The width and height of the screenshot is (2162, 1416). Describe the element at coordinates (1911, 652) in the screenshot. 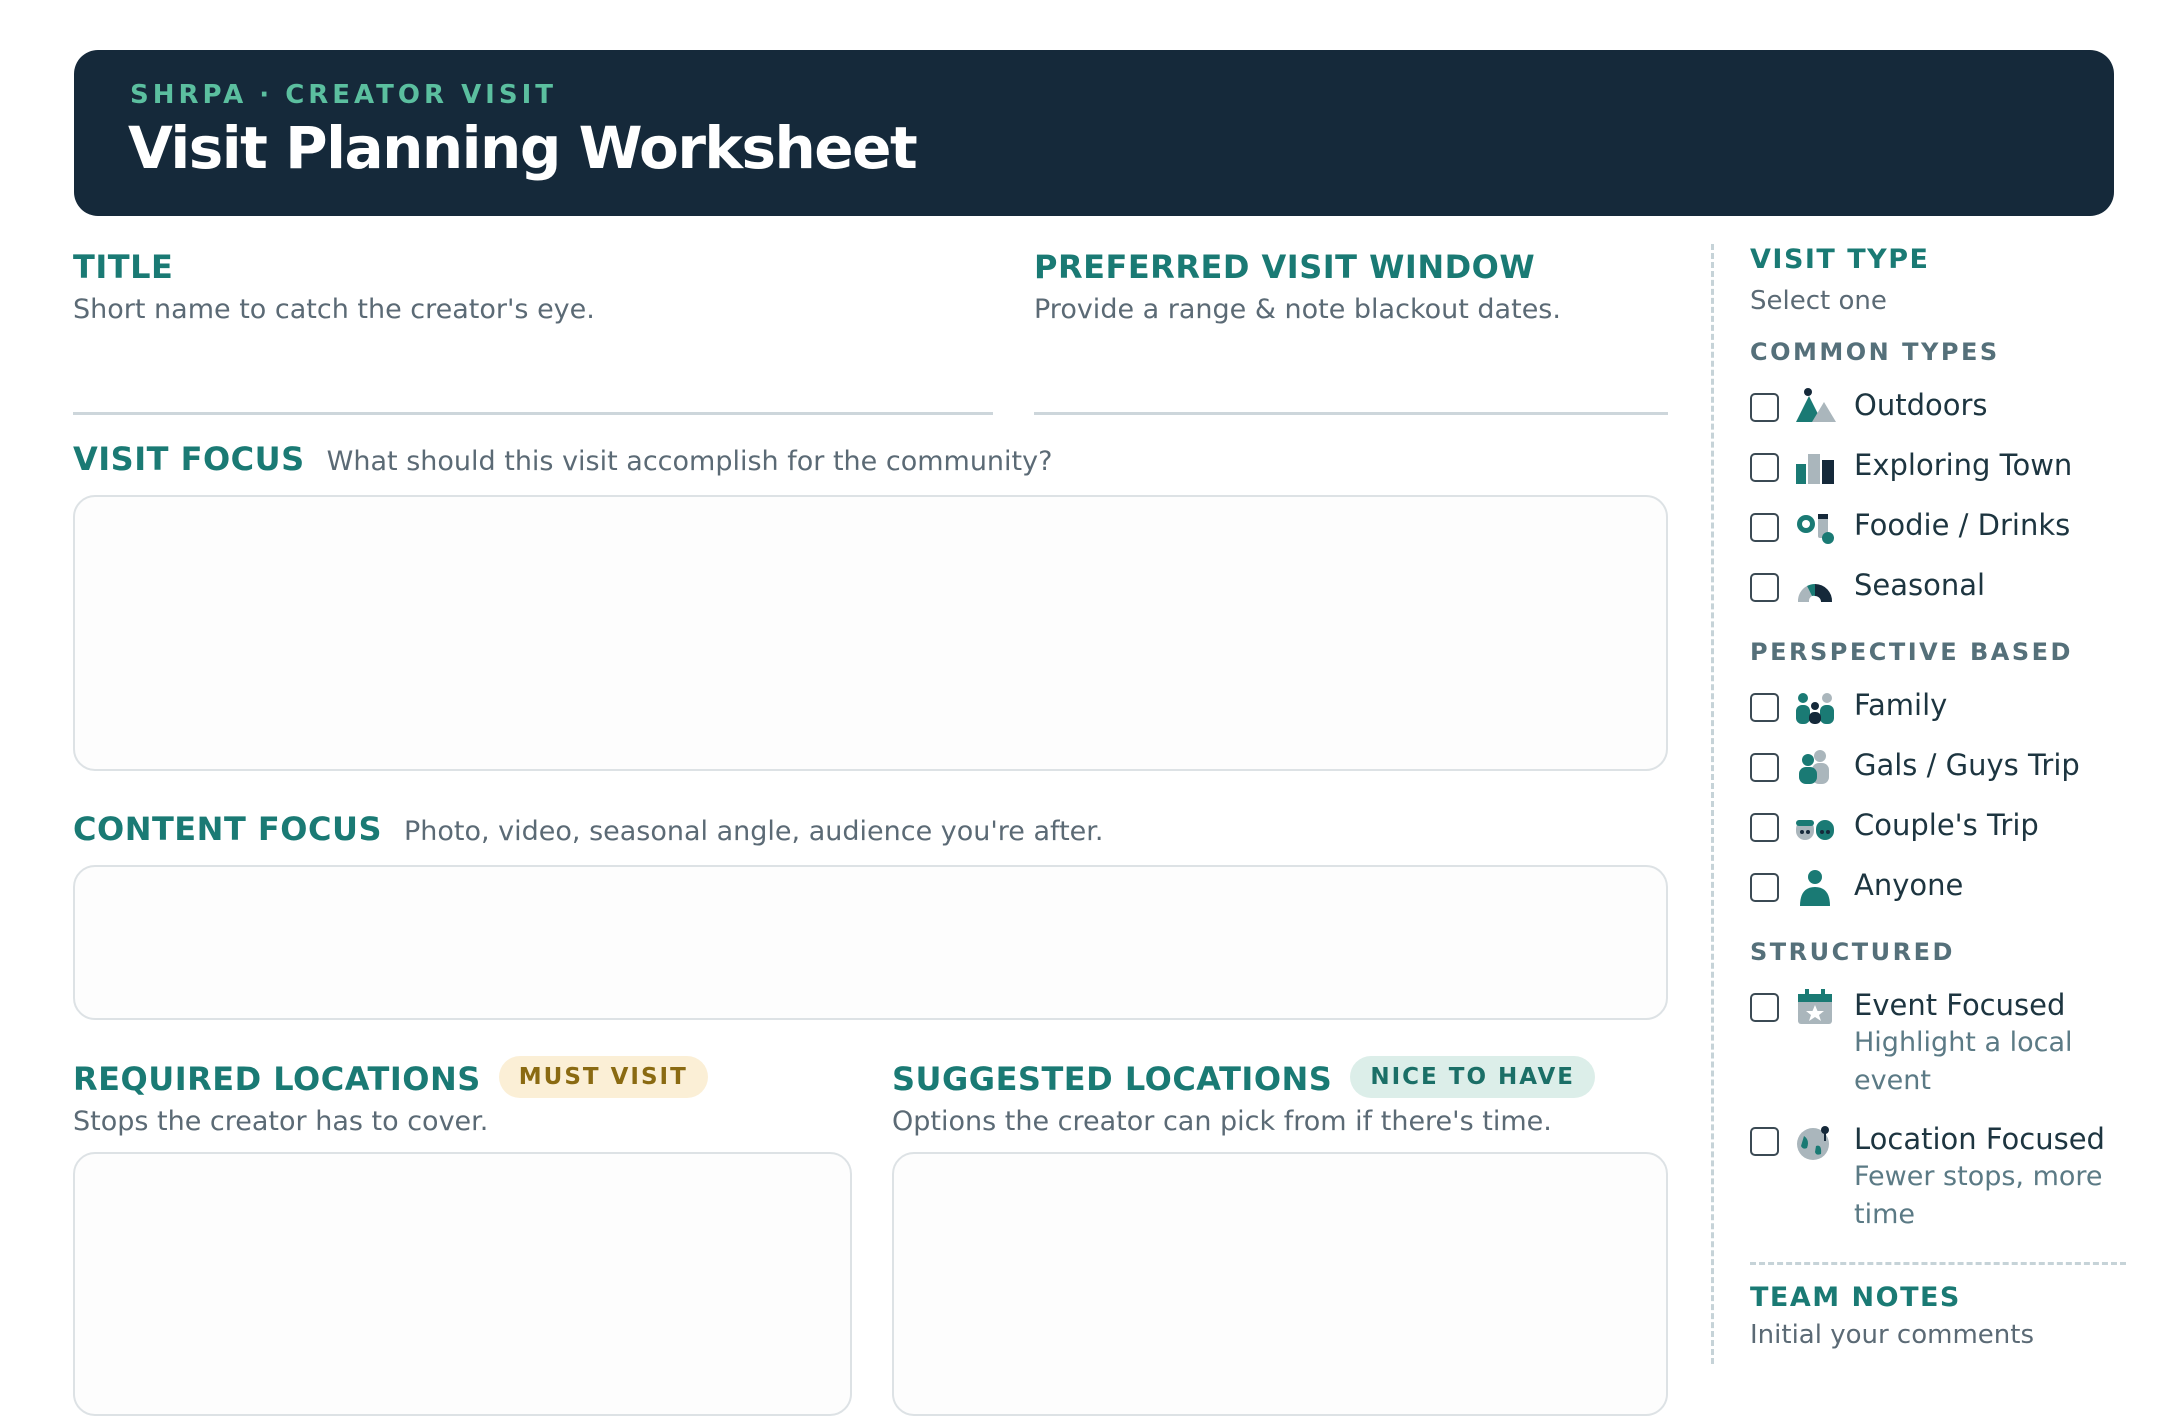

I see `group-perspective-based: PERSPECTIVE BASED` at that location.